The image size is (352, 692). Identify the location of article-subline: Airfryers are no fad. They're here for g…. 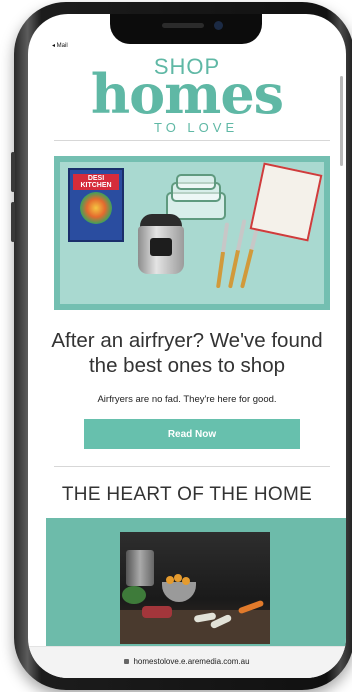
(187, 399).